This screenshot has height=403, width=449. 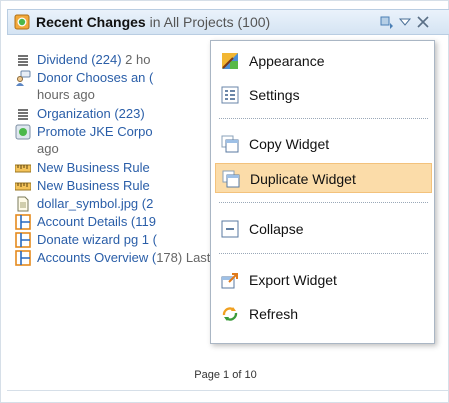 I want to click on menu-item-duplicate-widget: Duplicate Widget, so click(x=323, y=178).